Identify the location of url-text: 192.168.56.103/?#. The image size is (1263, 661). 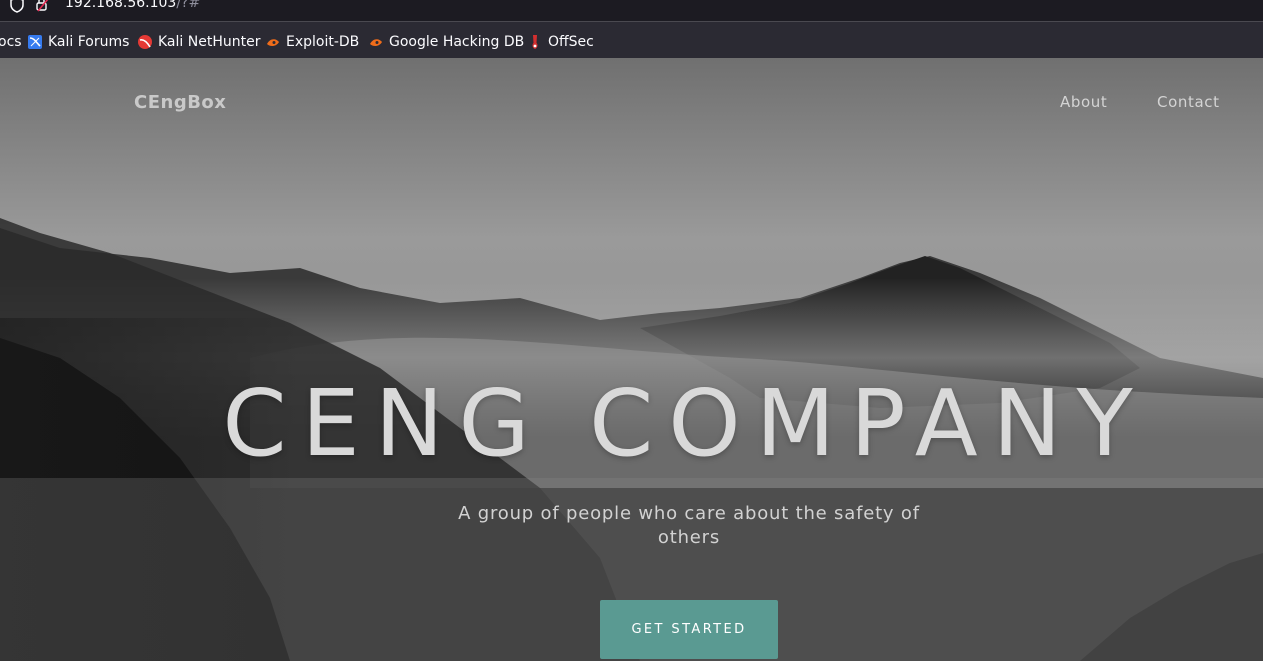
(132, 5).